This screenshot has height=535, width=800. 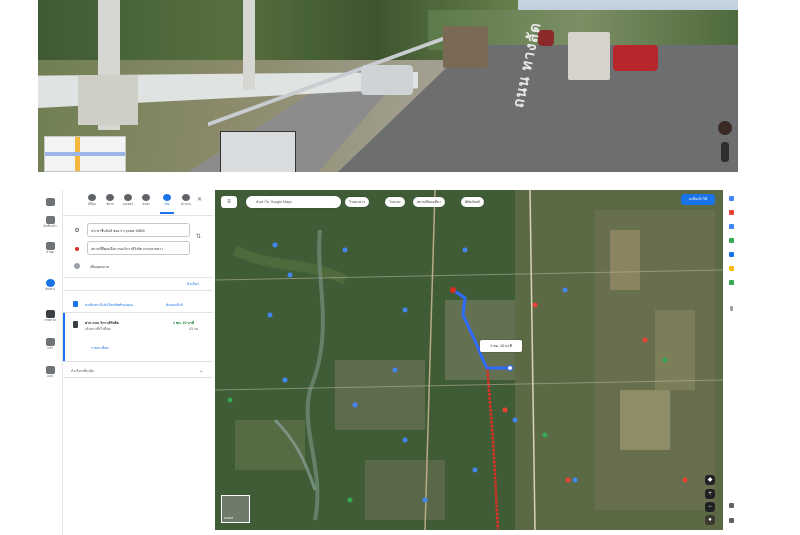 What do you see at coordinates (472, 202) in the screenshot?
I see `chip-museums: พิพิธภัณฑ์` at bounding box center [472, 202].